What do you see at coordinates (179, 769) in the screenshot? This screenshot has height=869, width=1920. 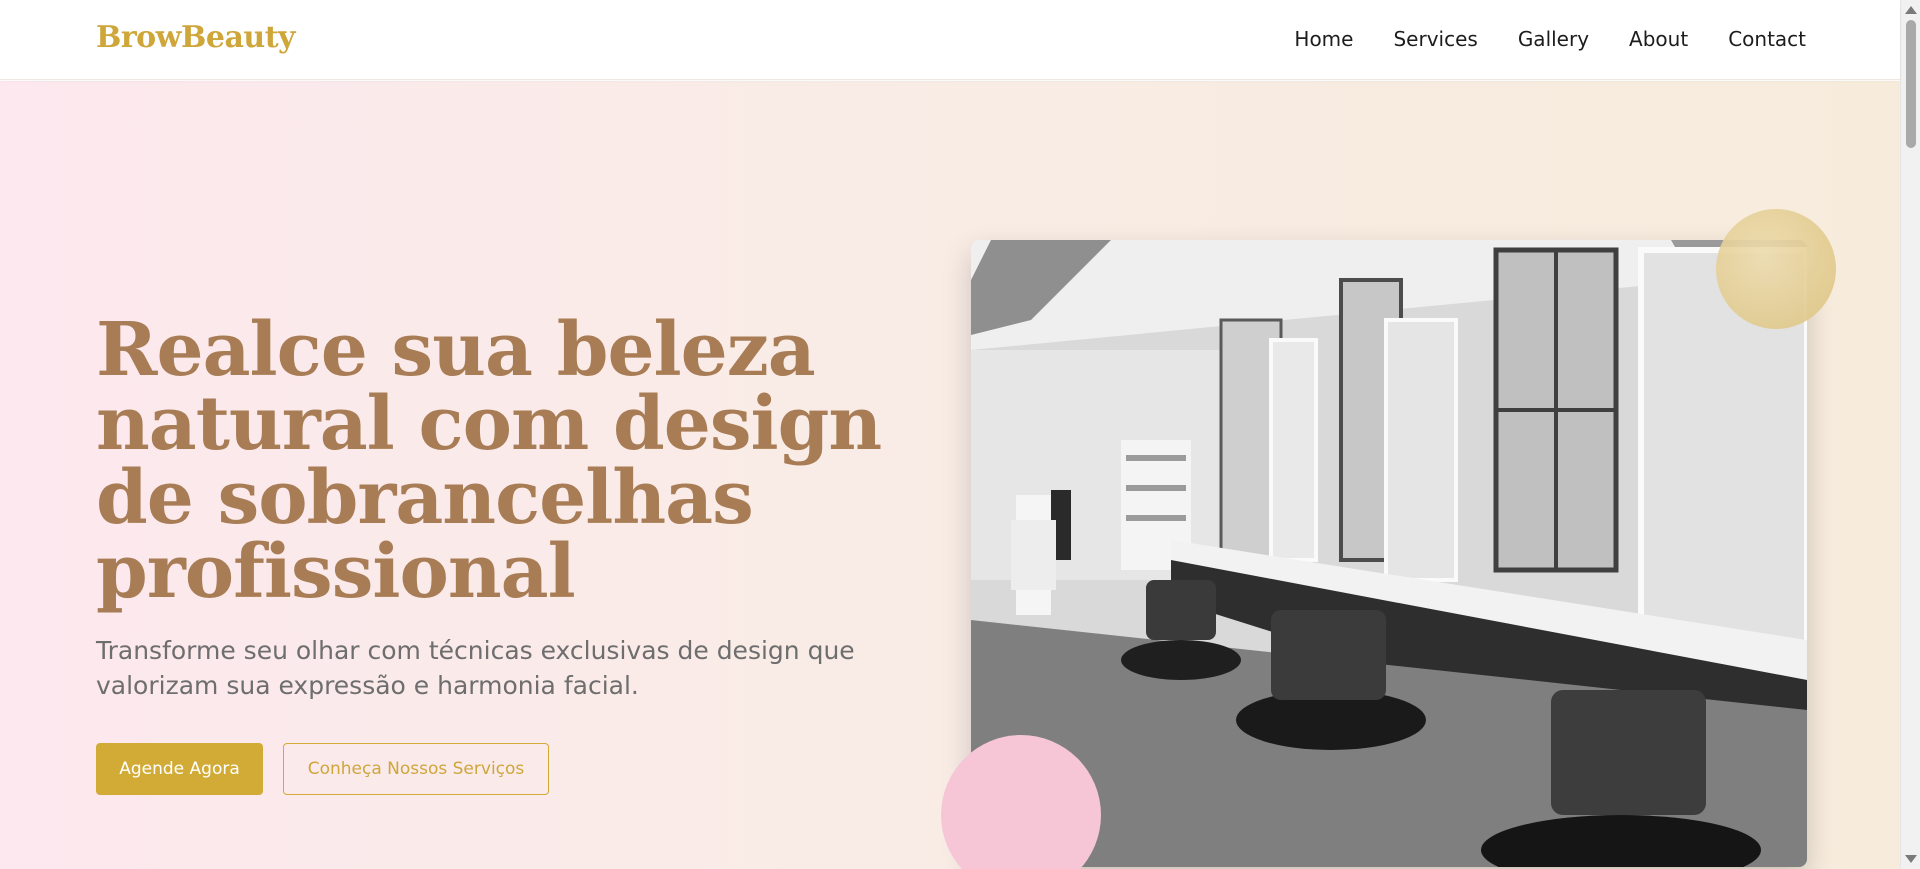 I see `book-now-button: Agende Agora` at bounding box center [179, 769].